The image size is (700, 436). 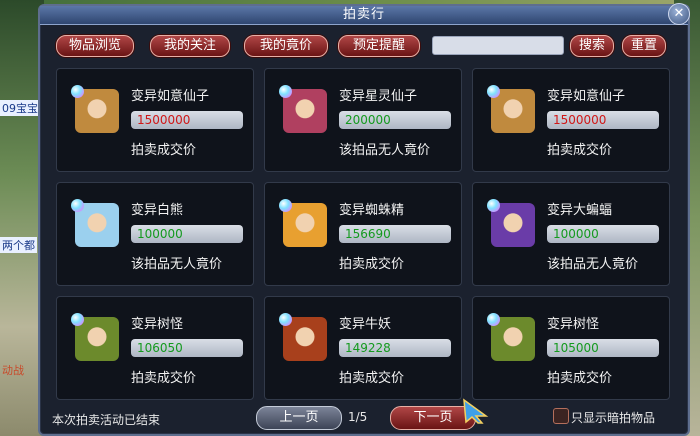 What do you see at coordinates (106, 420) in the screenshot?
I see `auction-status-text: 本次拍卖活动已结束` at bounding box center [106, 420].